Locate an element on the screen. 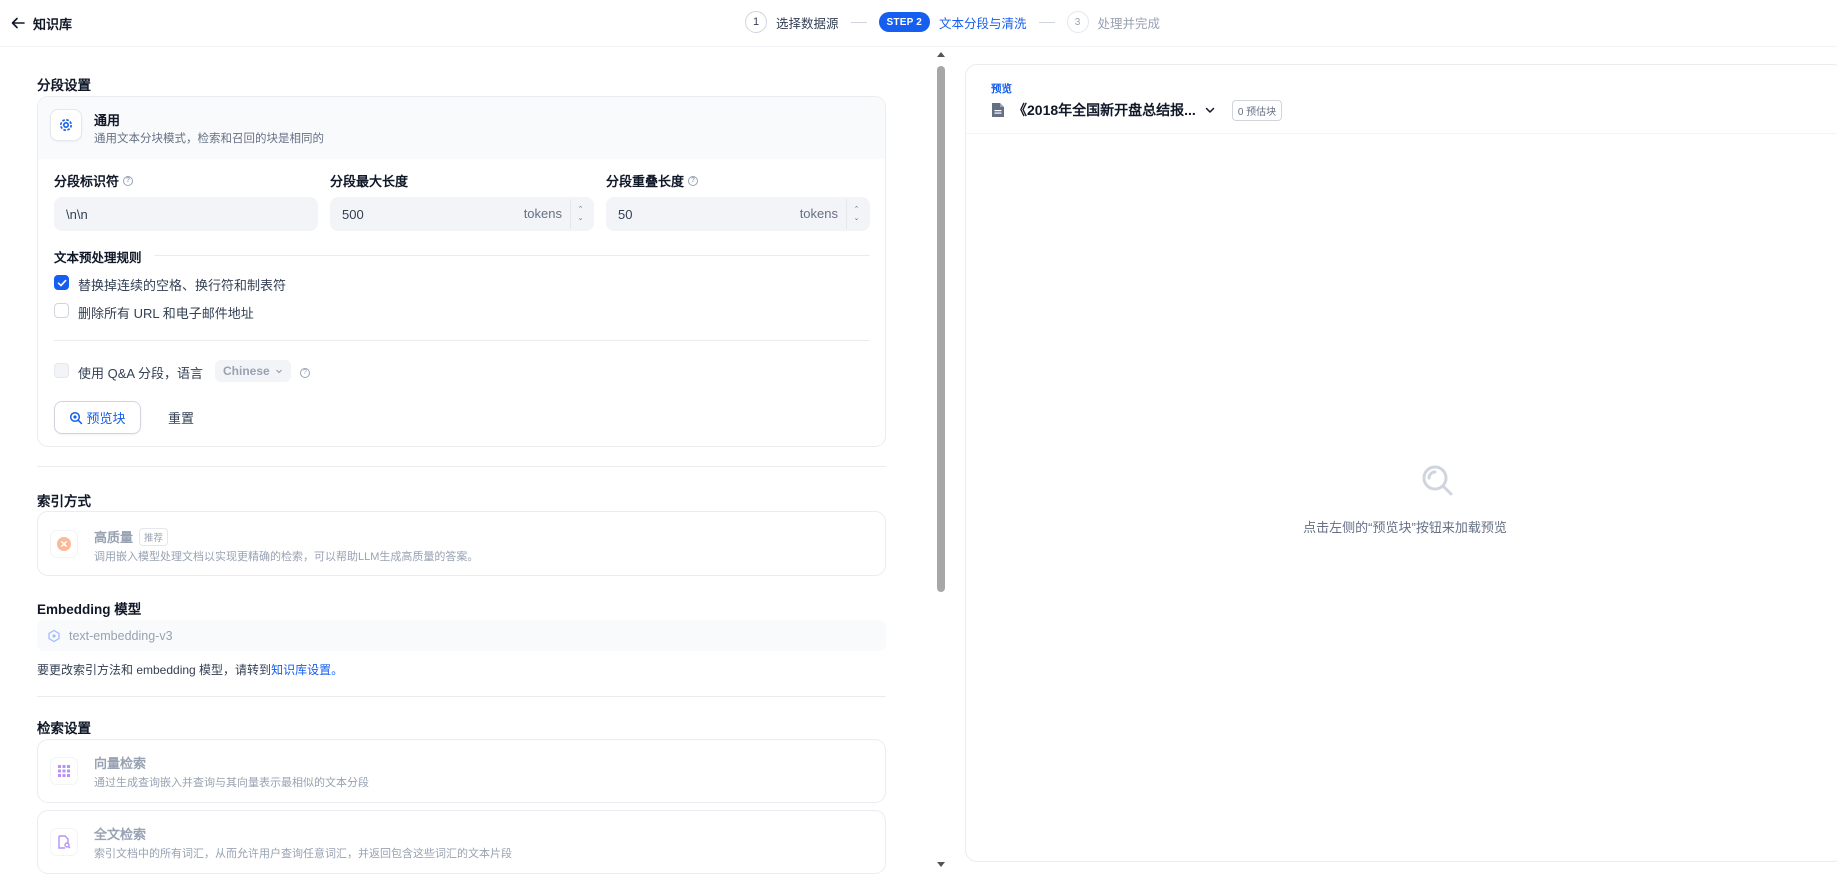 The width and height of the screenshot is (1837, 874). scrollbar-thumb is located at coordinates (941, 329).